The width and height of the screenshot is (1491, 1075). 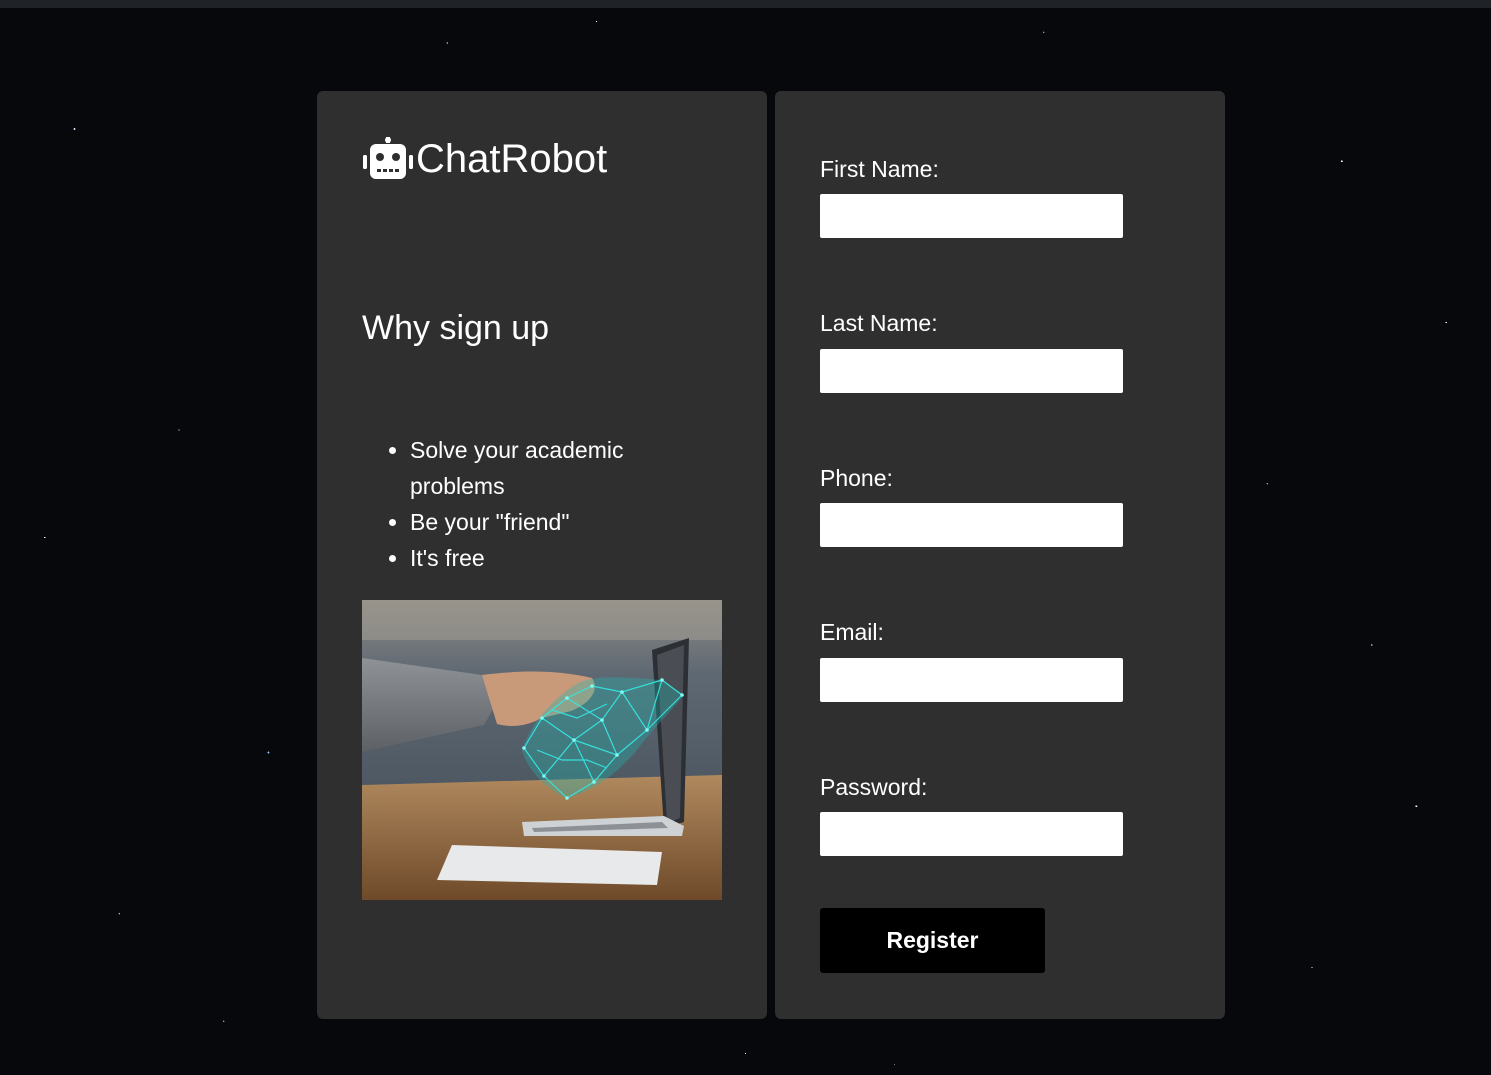 What do you see at coordinates (536, 558) in the screenshot?
I see `benefit-item: It's free` at bounding box center [536, 558].